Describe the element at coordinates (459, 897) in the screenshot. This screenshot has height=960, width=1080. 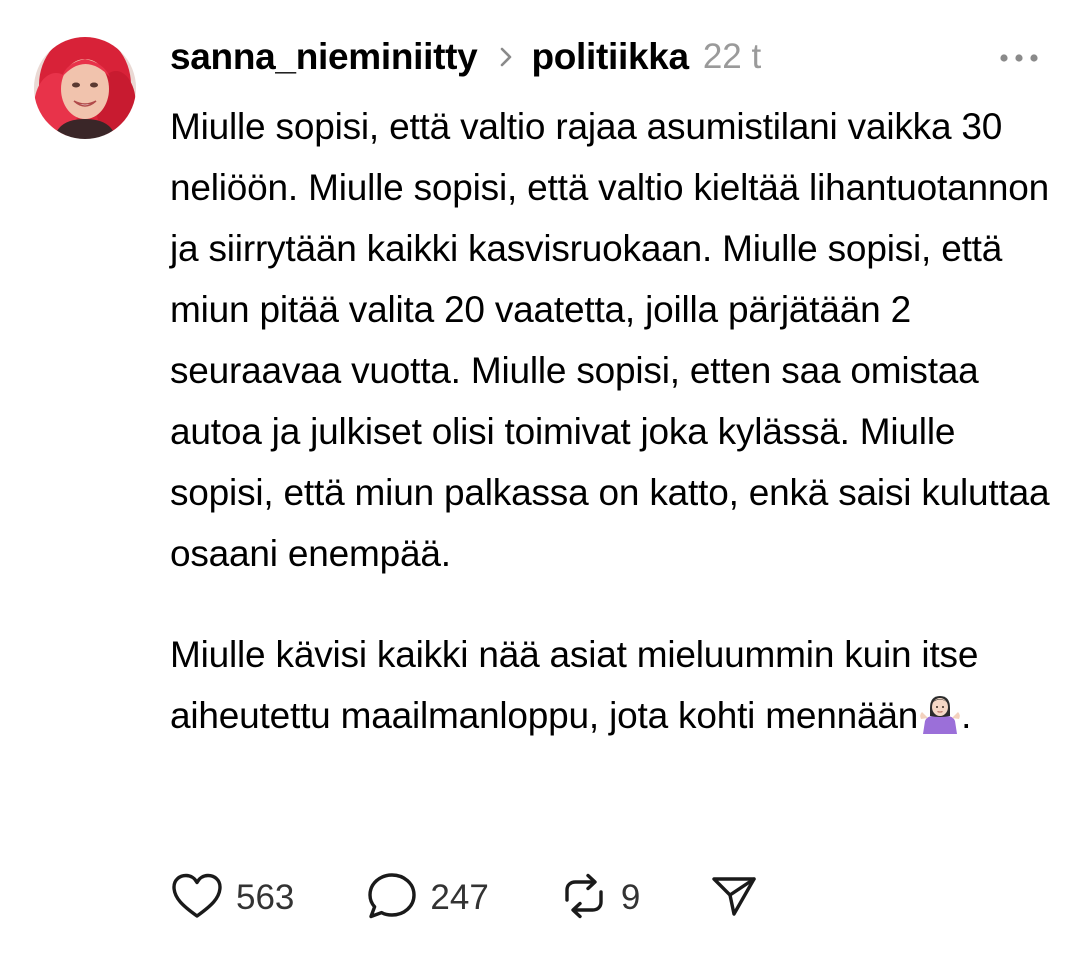
I see `reply-count: 247` at that location.